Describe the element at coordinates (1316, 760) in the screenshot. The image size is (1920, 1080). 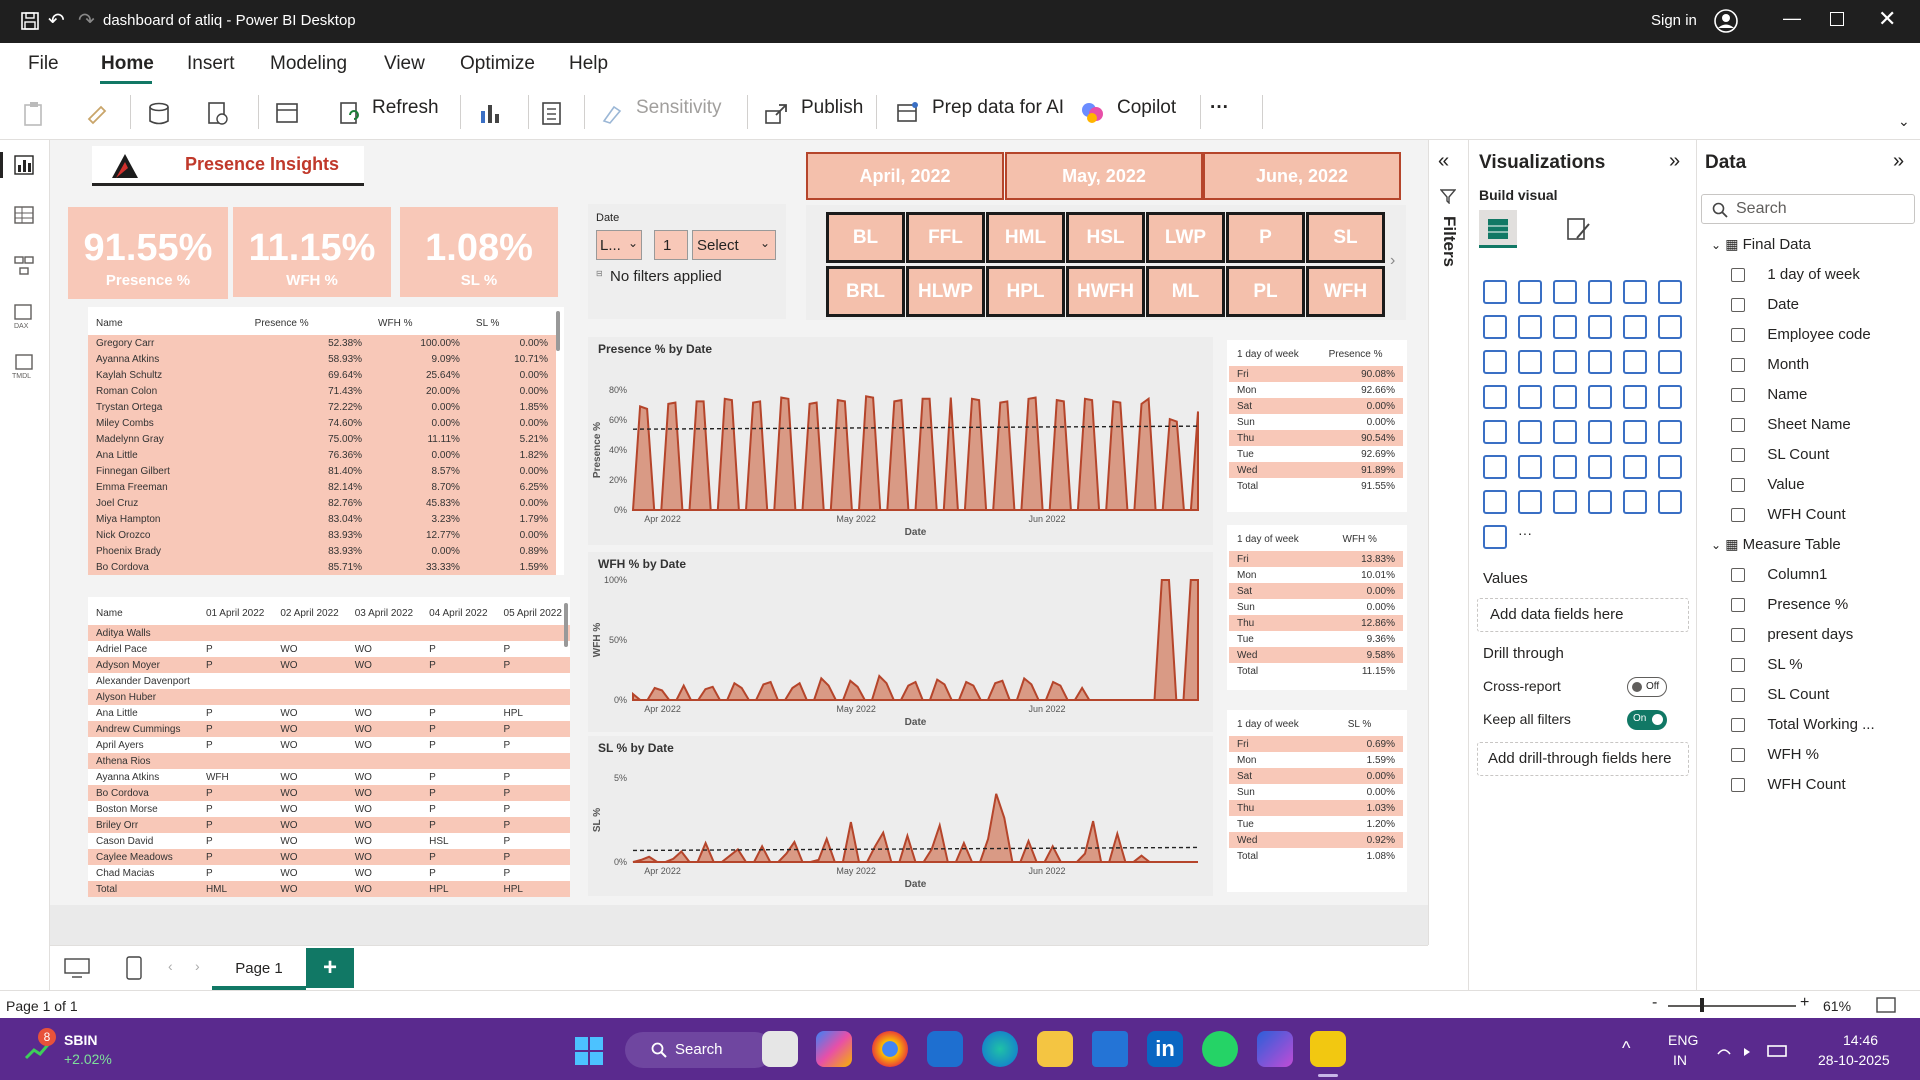
I see `table-row: Mon 1.59%` at that location.